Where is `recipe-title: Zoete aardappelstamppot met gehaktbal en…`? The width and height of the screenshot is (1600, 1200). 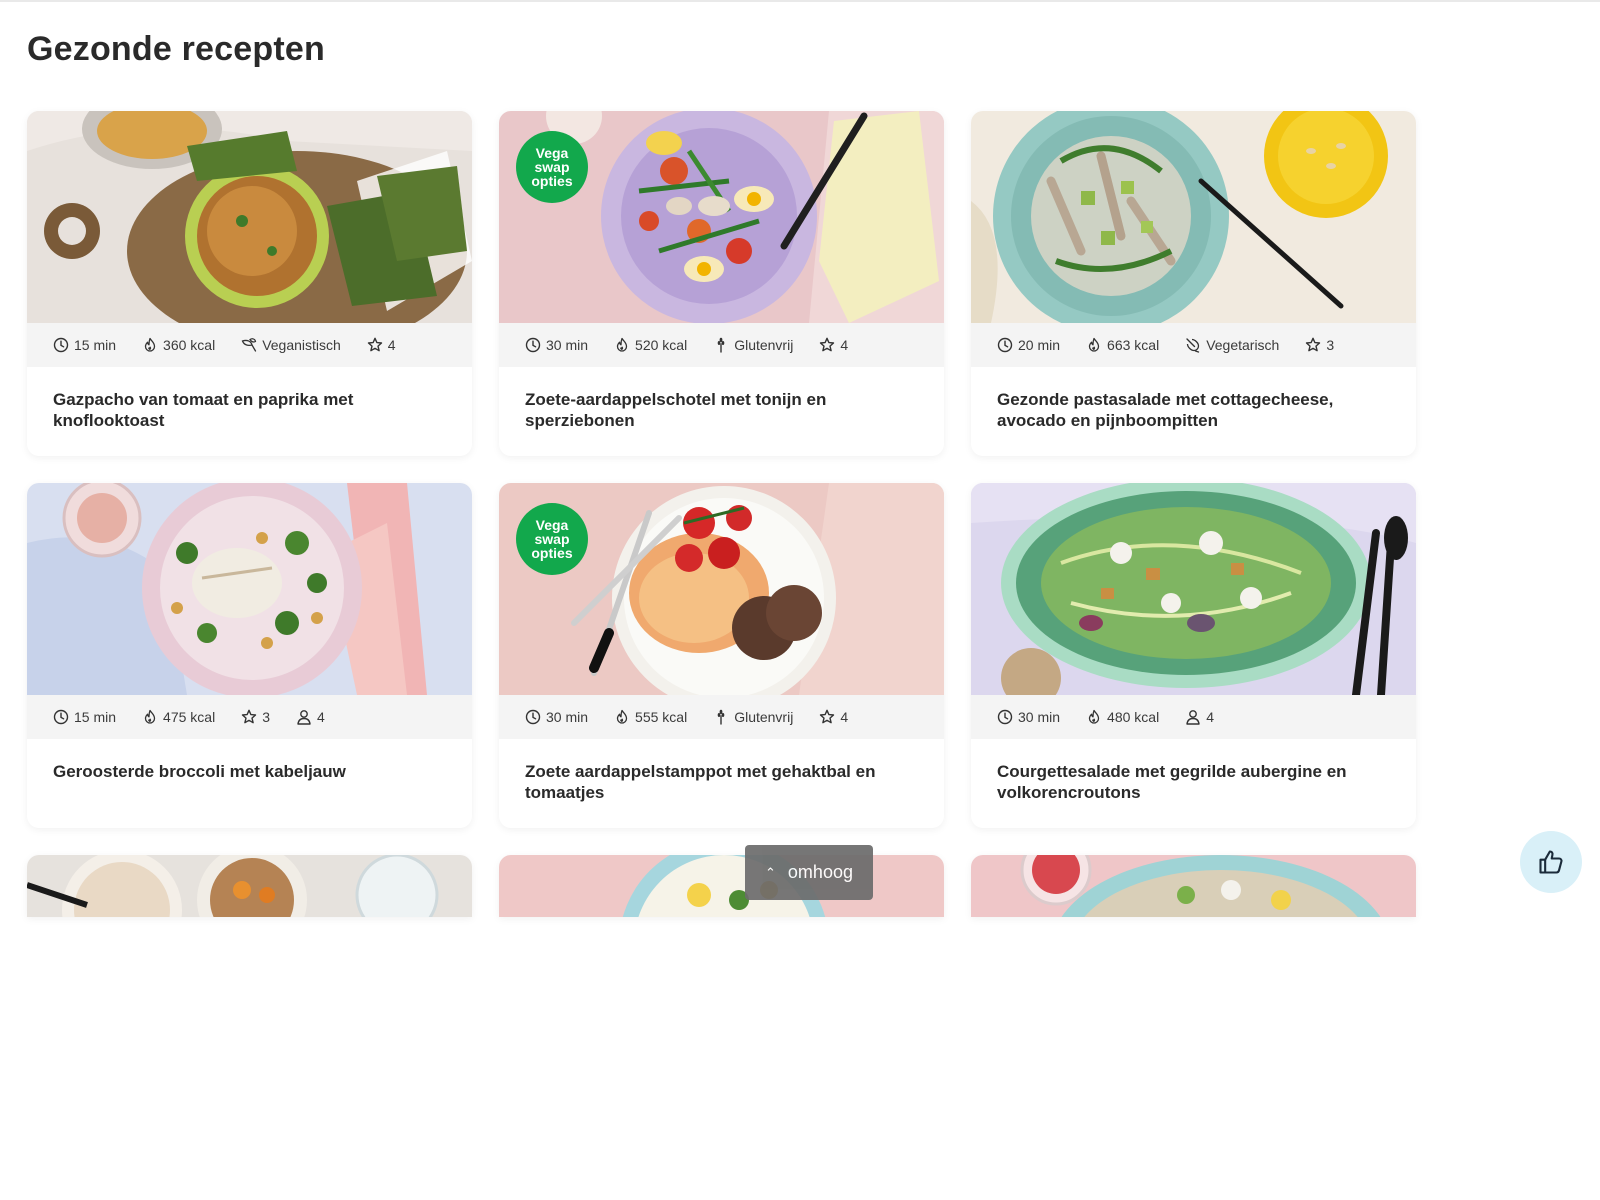 recipe-title: Zoete aardappelstamppot met gehaktbal en… is located at coordinates (720, 782).